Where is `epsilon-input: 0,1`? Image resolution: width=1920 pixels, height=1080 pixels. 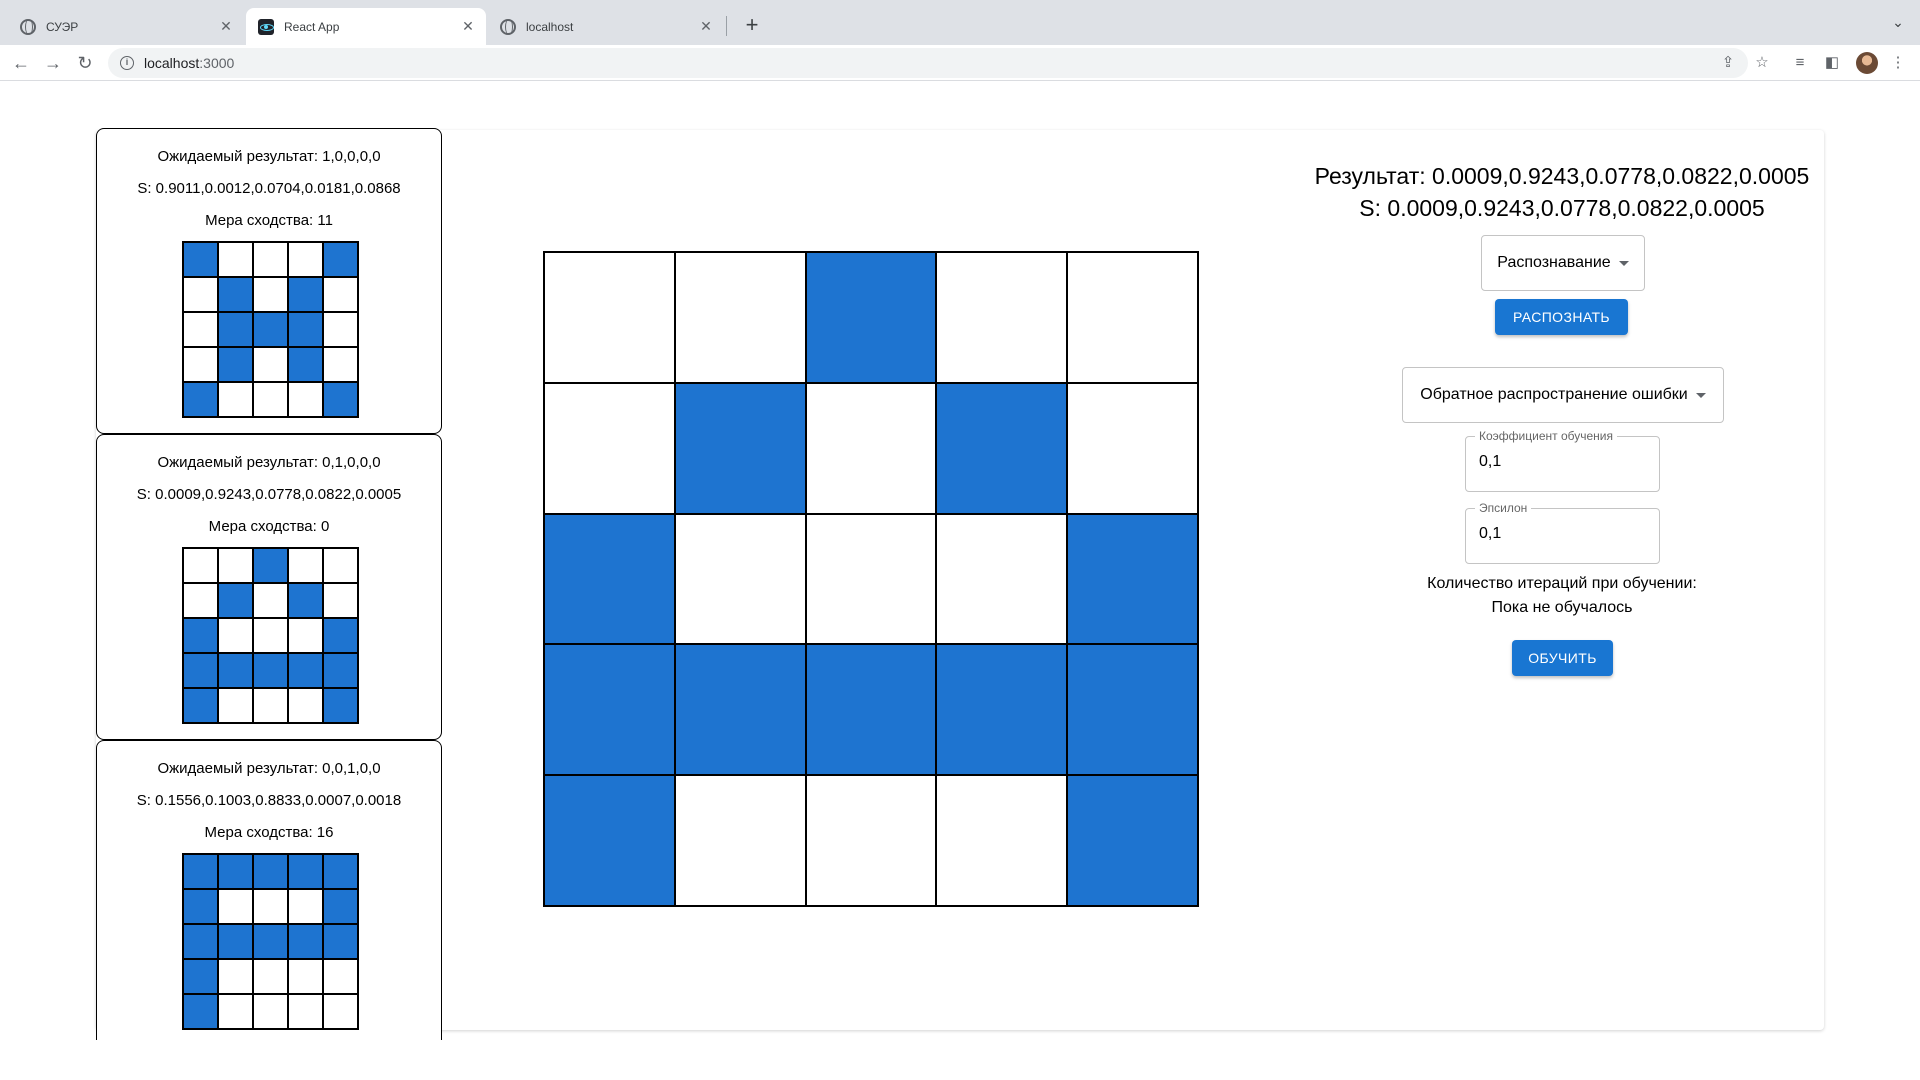
epsilon-input: 0,1 is located at coordinates (1490, 534).